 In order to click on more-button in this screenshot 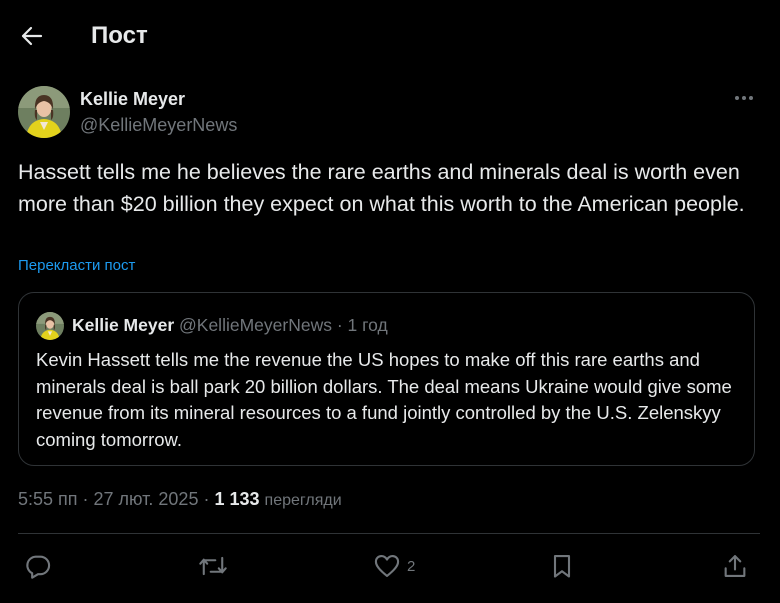, I will do `click(744, 98)`.